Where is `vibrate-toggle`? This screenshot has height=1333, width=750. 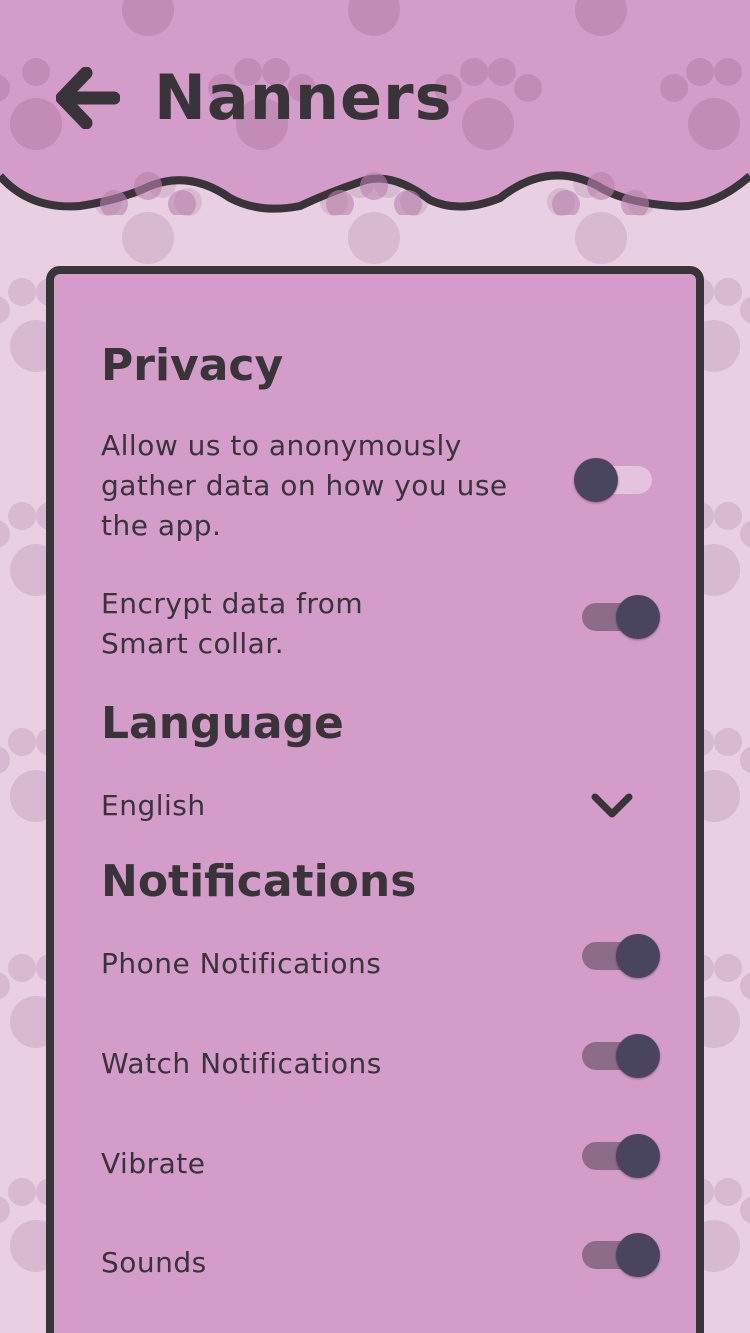 vibrate-toggle is located at coordinates (617, 1156).